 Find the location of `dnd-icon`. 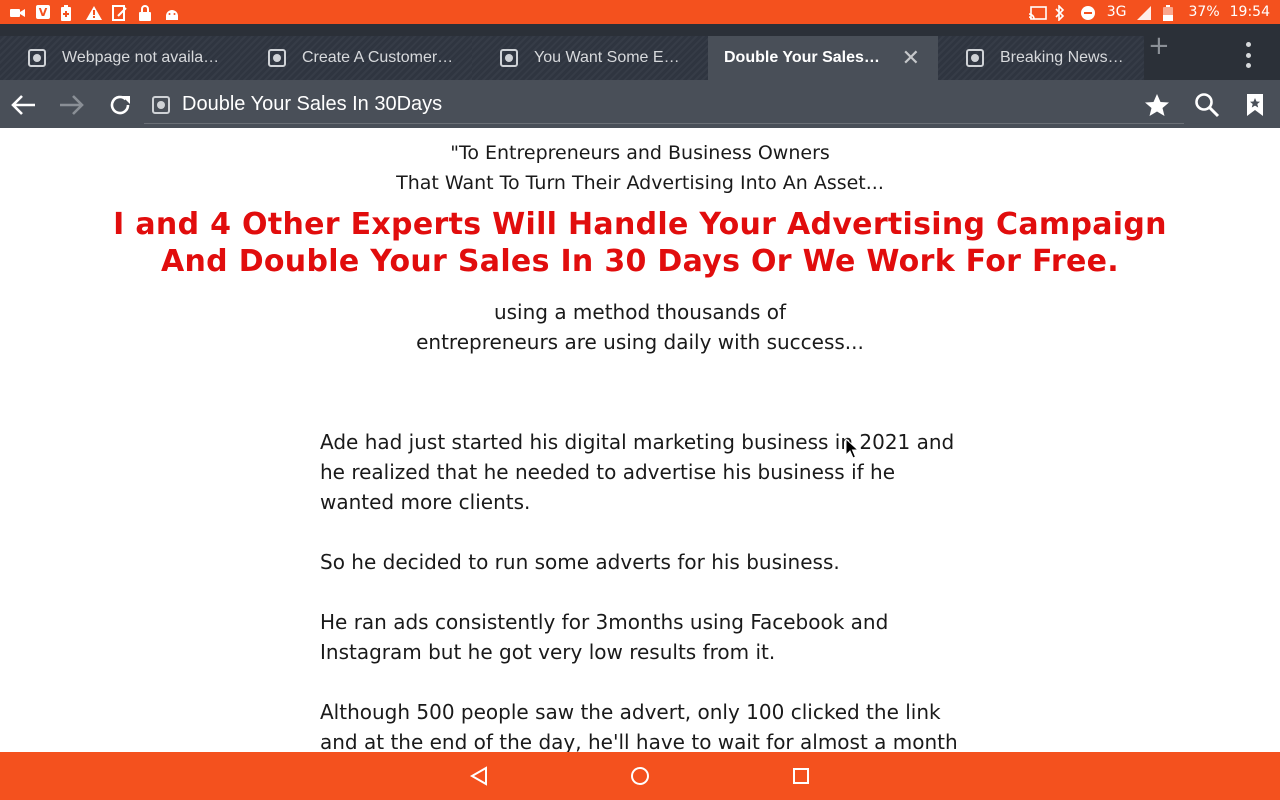

dnd-icon is located at coordinates (1088, 12).